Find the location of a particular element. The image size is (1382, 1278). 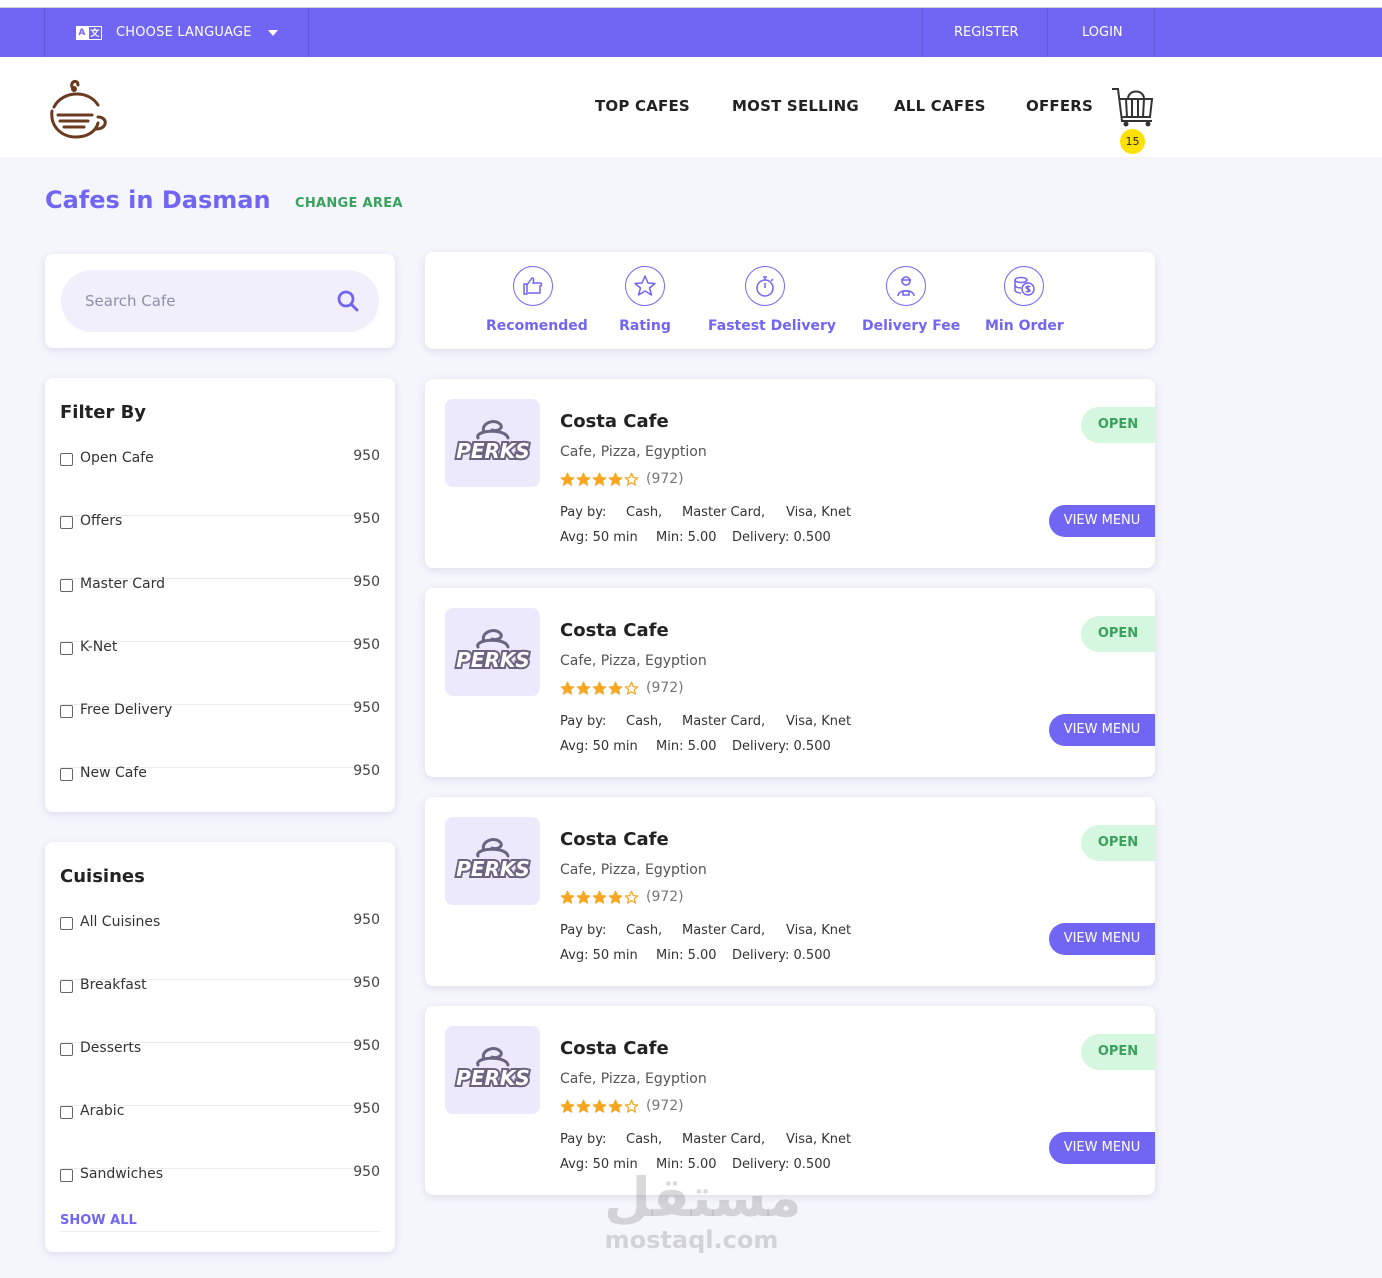

watermark: مستقل mostaql.com is located at coordinates (703, 1212).